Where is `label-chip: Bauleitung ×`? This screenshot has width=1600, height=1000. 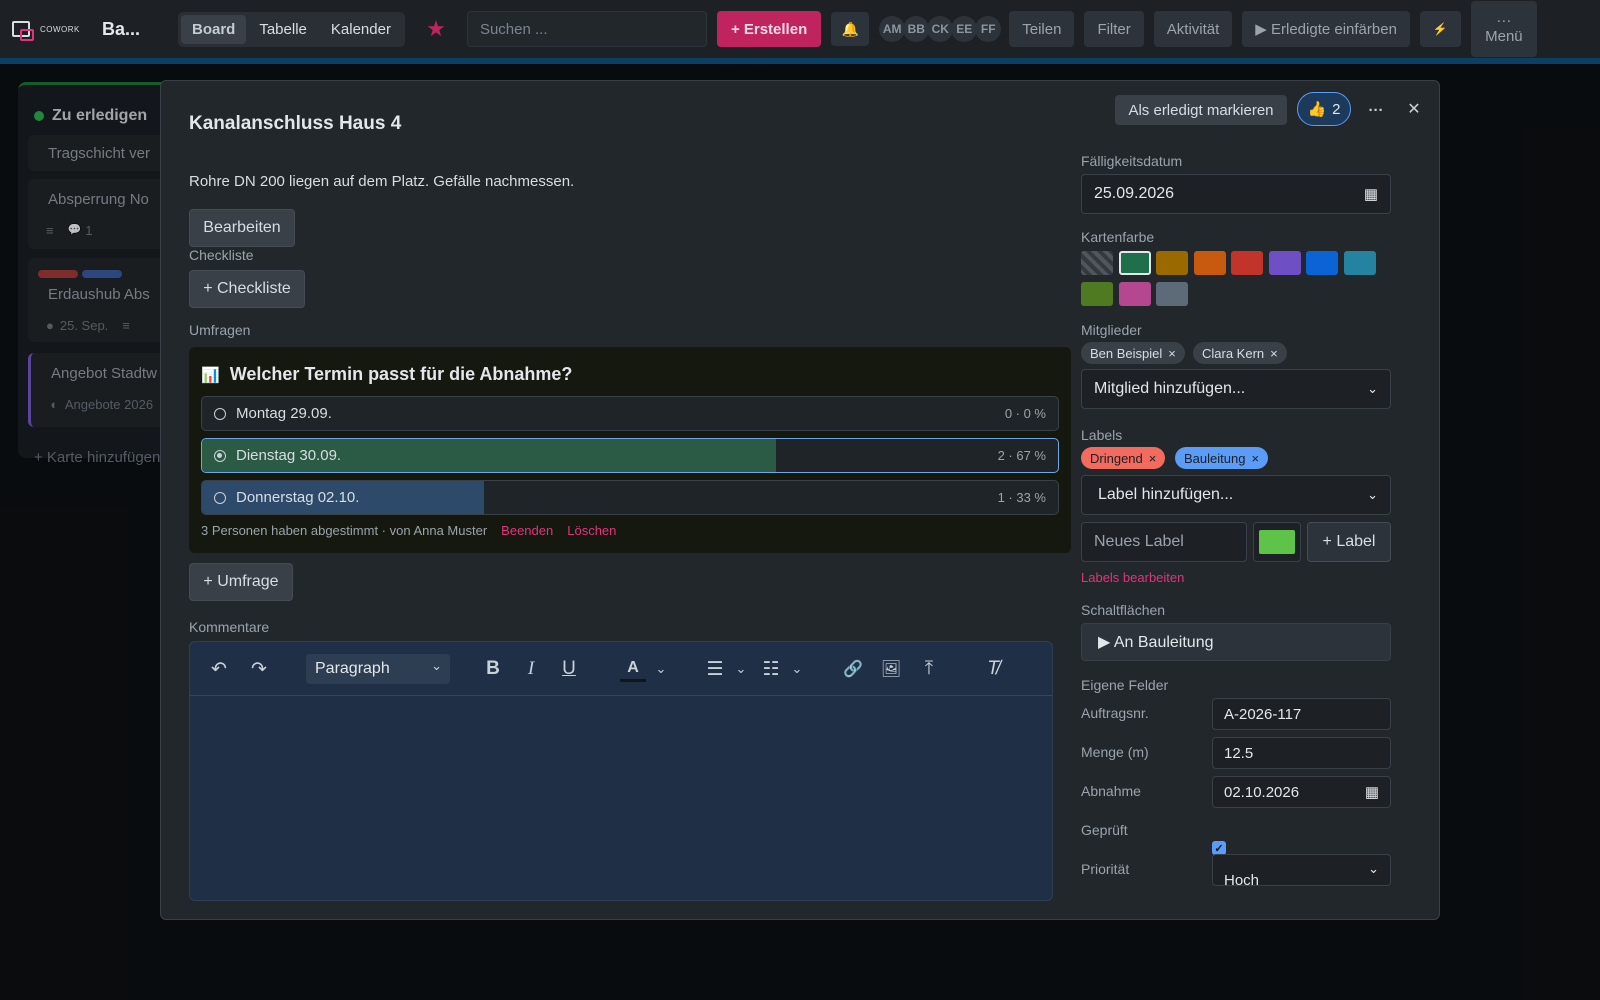 label-chip: Bauleitung × is located at coordinates (1222, 458).